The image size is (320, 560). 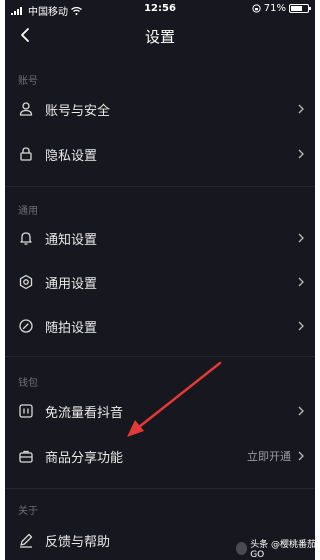 What do you see at coordinates (242, 548) in the screenshot?
I see `watermark-logo-icon` at bounding box center [242, 548].